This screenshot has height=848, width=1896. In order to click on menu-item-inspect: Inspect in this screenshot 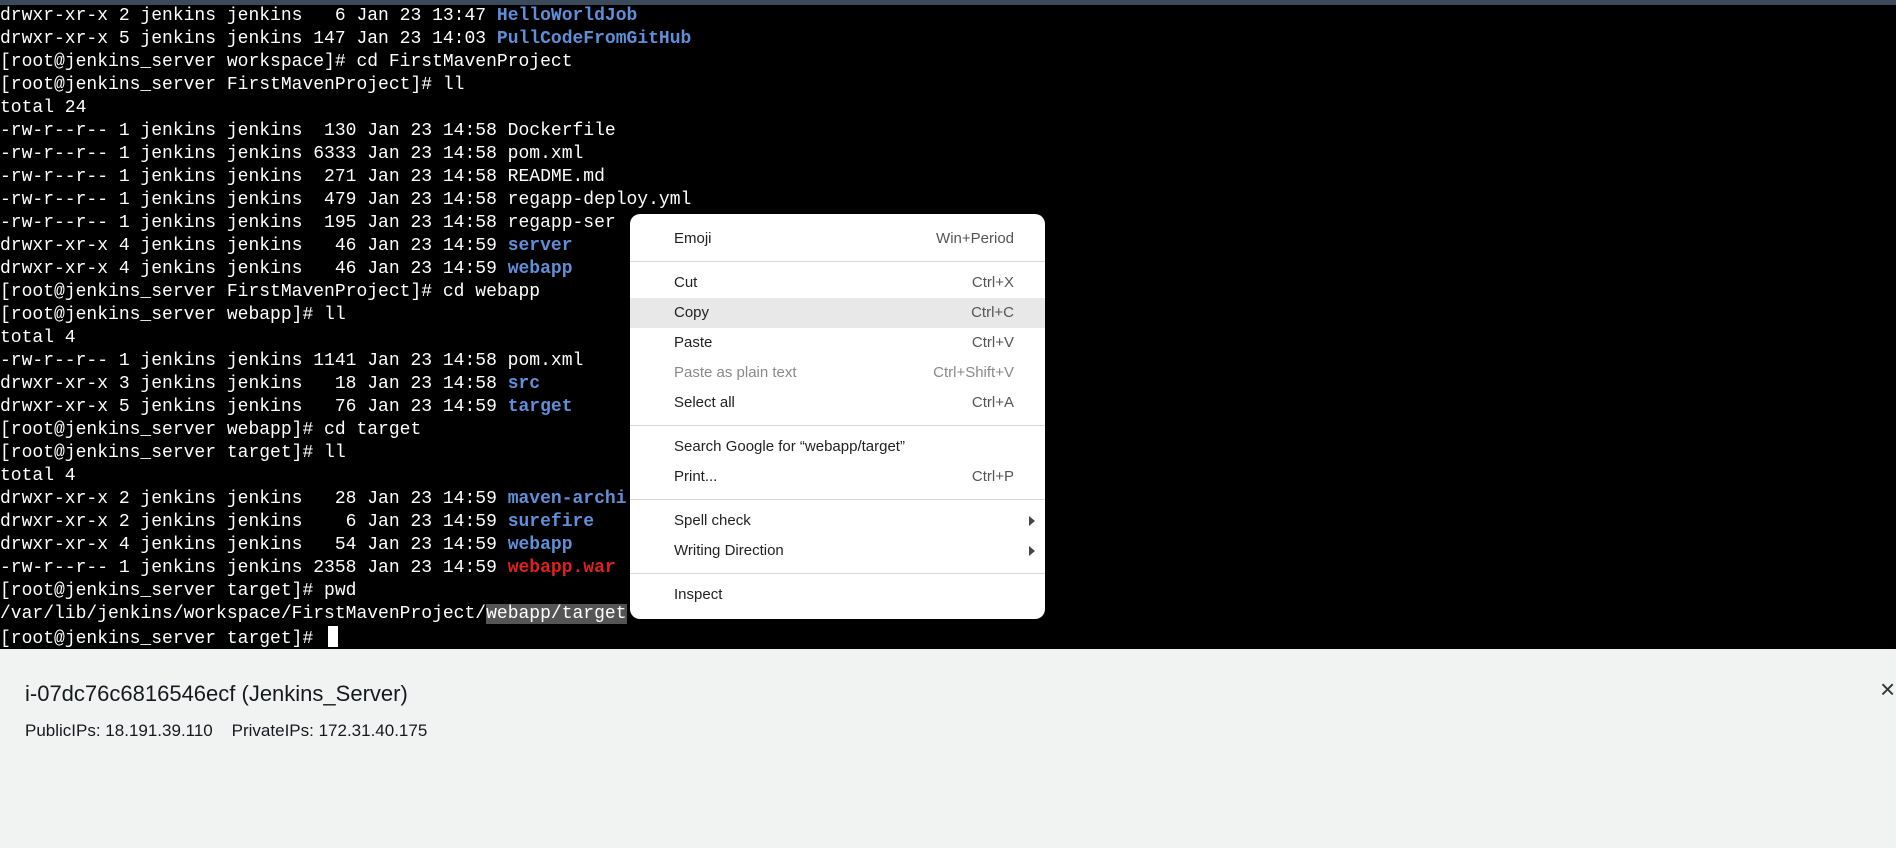, I will do `click(837, 595)`.